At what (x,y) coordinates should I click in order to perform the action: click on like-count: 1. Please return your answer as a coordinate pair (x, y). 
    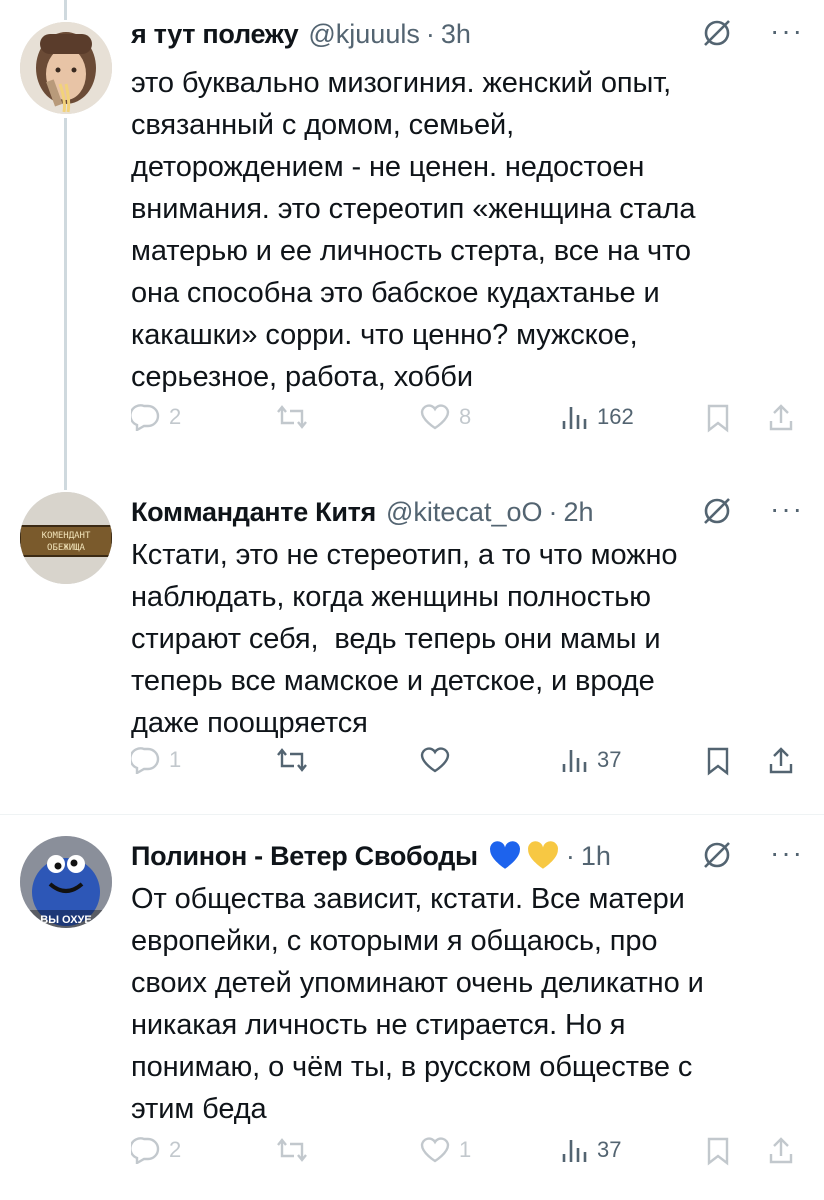
    Looking at the image, I should click on (465, 1149).